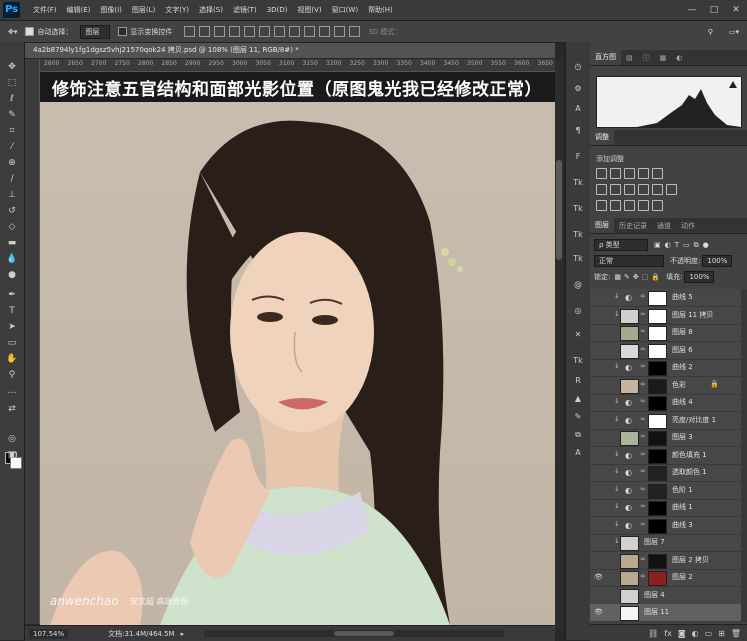 The width and height of the screenshot is (747, 641). I want to click on character-panel-icon: A, so click(578, 109).